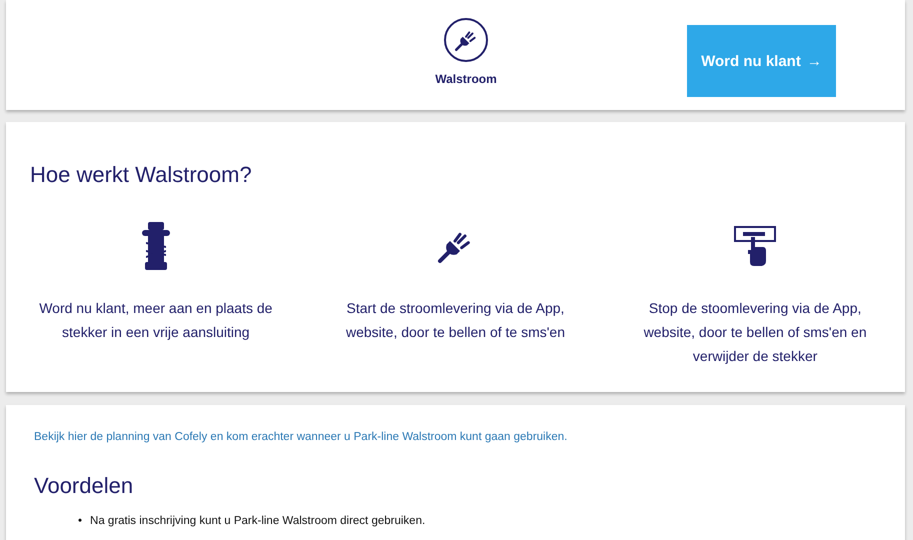 Image resolution: width=913 pixels, height=540 pixels. Describe the element at coordinates (141, 175) in the screenshot. I see `section-title: Hoe werkt Walstroom?` at that location.